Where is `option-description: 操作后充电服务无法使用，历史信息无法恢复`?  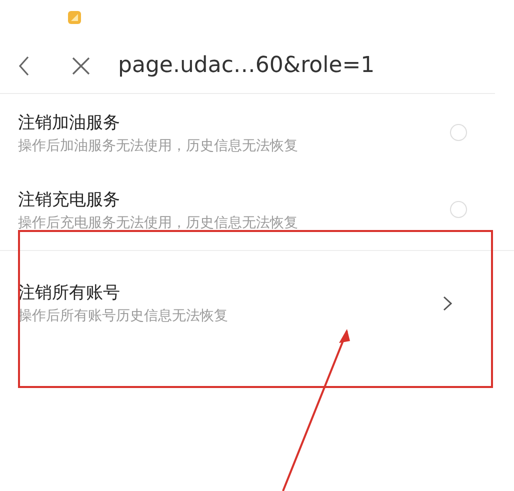
option-description: 操作后充电服务无法使用，历史信息无法恢复 is located at coordinates (158, 223).